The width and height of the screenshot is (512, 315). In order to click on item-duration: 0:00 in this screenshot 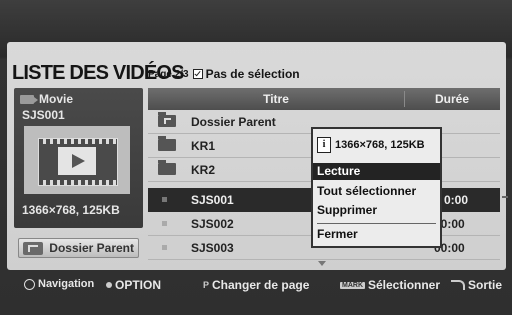, I will do `click(456, 200)`.